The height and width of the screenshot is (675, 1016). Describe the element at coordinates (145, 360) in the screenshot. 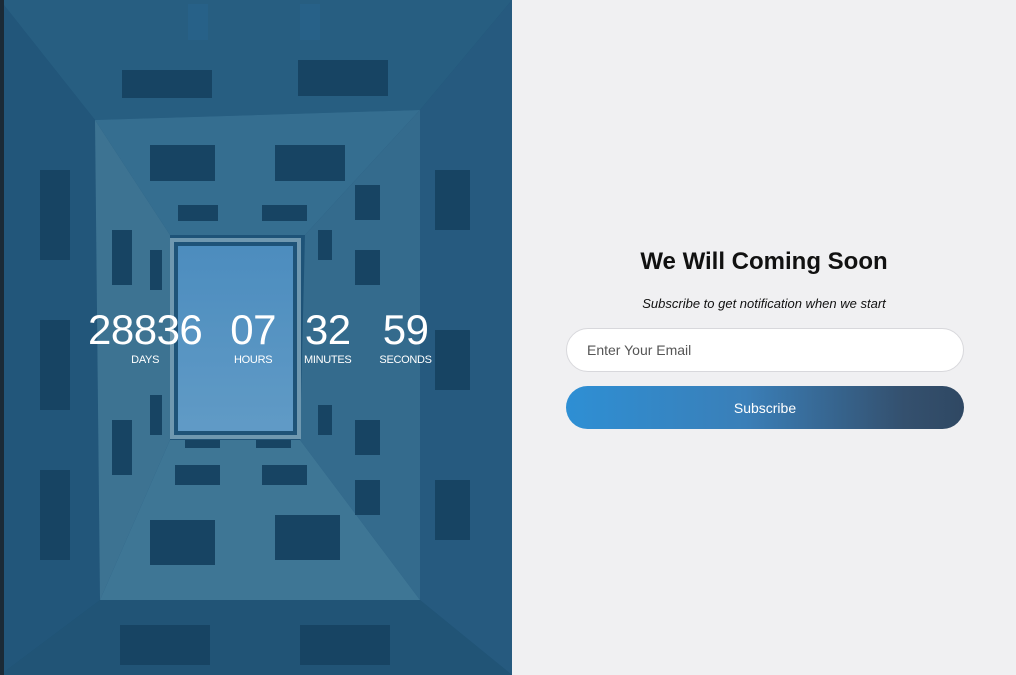

I see `countdown-days-label: DAYS` at that location.